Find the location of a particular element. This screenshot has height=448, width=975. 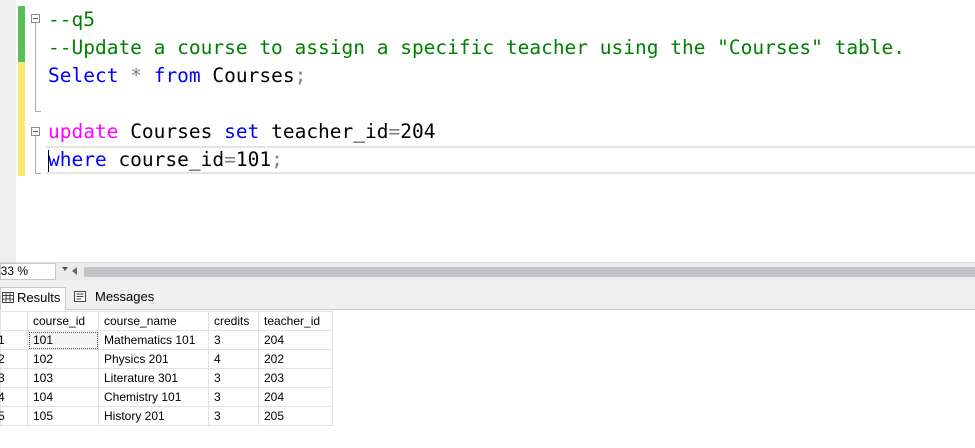

zoom-dropdown: 133 % is located at coordinates (28, 271).